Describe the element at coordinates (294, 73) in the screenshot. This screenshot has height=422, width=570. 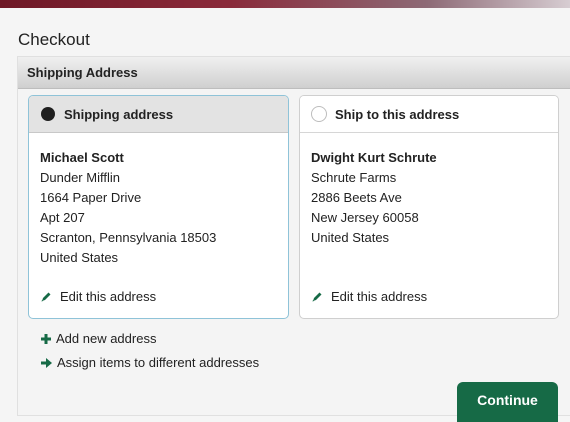
I see `panel-header: Shipping Address` at that location.